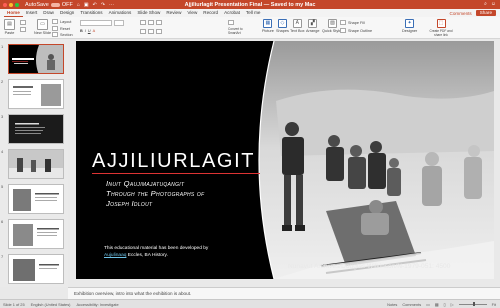 This screenshot has width=500, height=308. Describe the element at coordinates (441, 23) in the screenshot. I see `pdf-icon: ⬚` at that location.